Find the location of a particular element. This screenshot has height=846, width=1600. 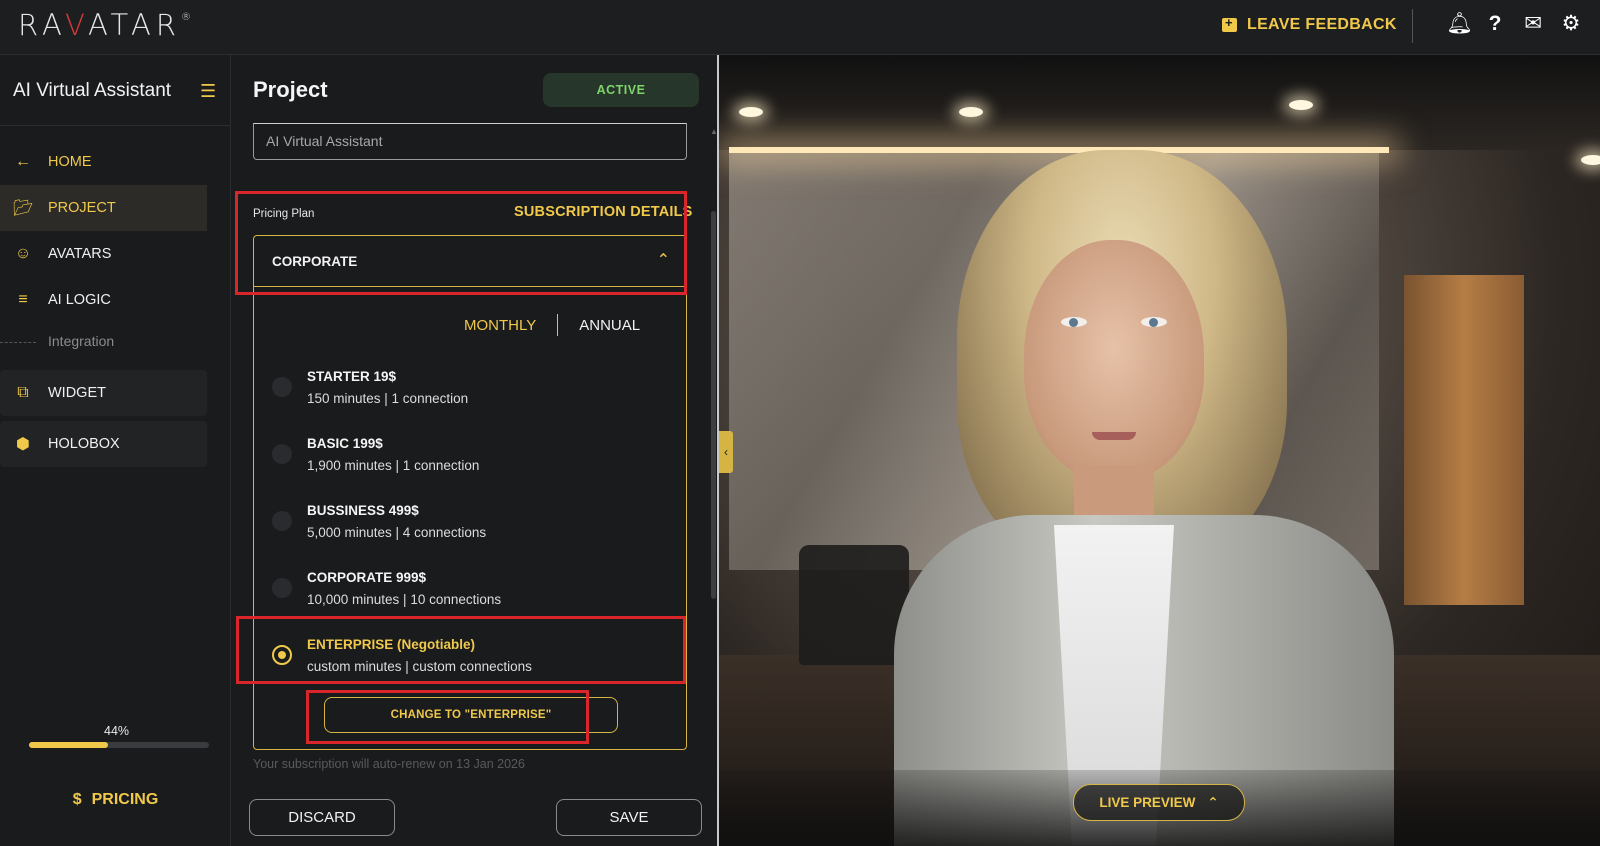

bell-icon: 🔔︎ is located at coordinates (1459, 24).